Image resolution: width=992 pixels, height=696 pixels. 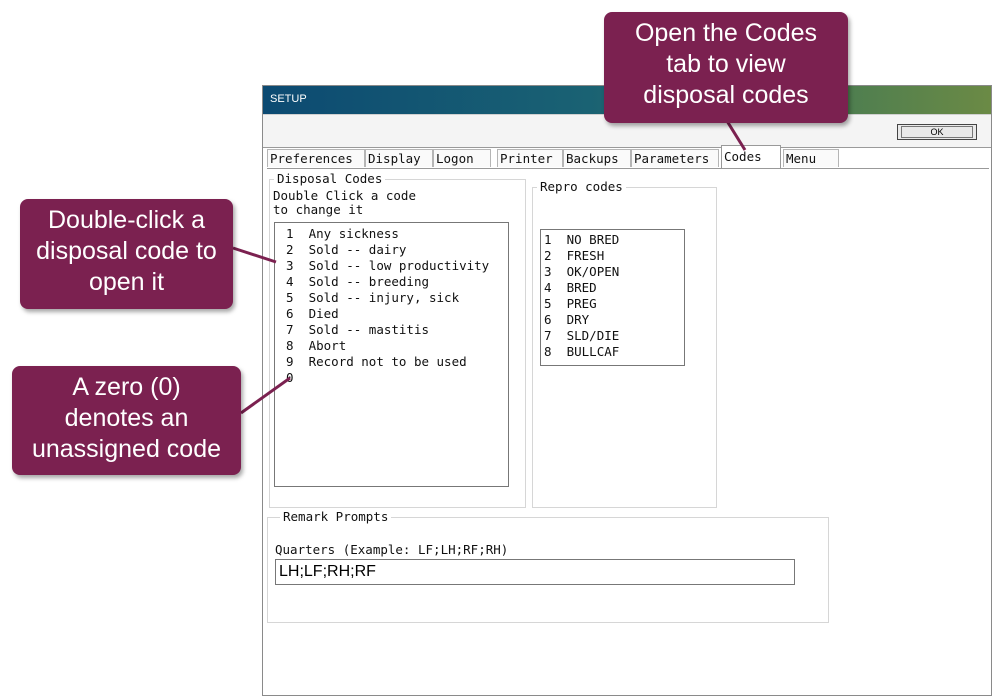 What do you see at coordinates (593, 351) in the screenshot?
I see `item-label: BULLCAF` at bounding box center [593, 351].